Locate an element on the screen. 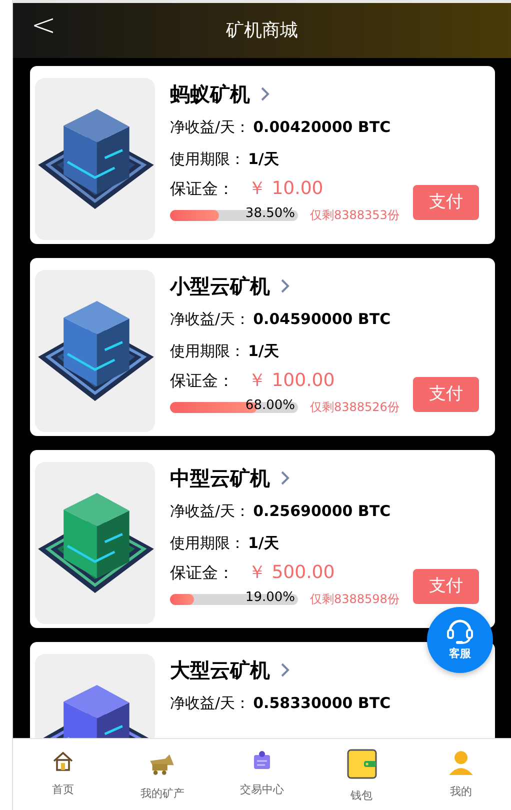 This screenshot has height=810, width=511. tab-item: 交易中心 is located at coordinates (262, 774).